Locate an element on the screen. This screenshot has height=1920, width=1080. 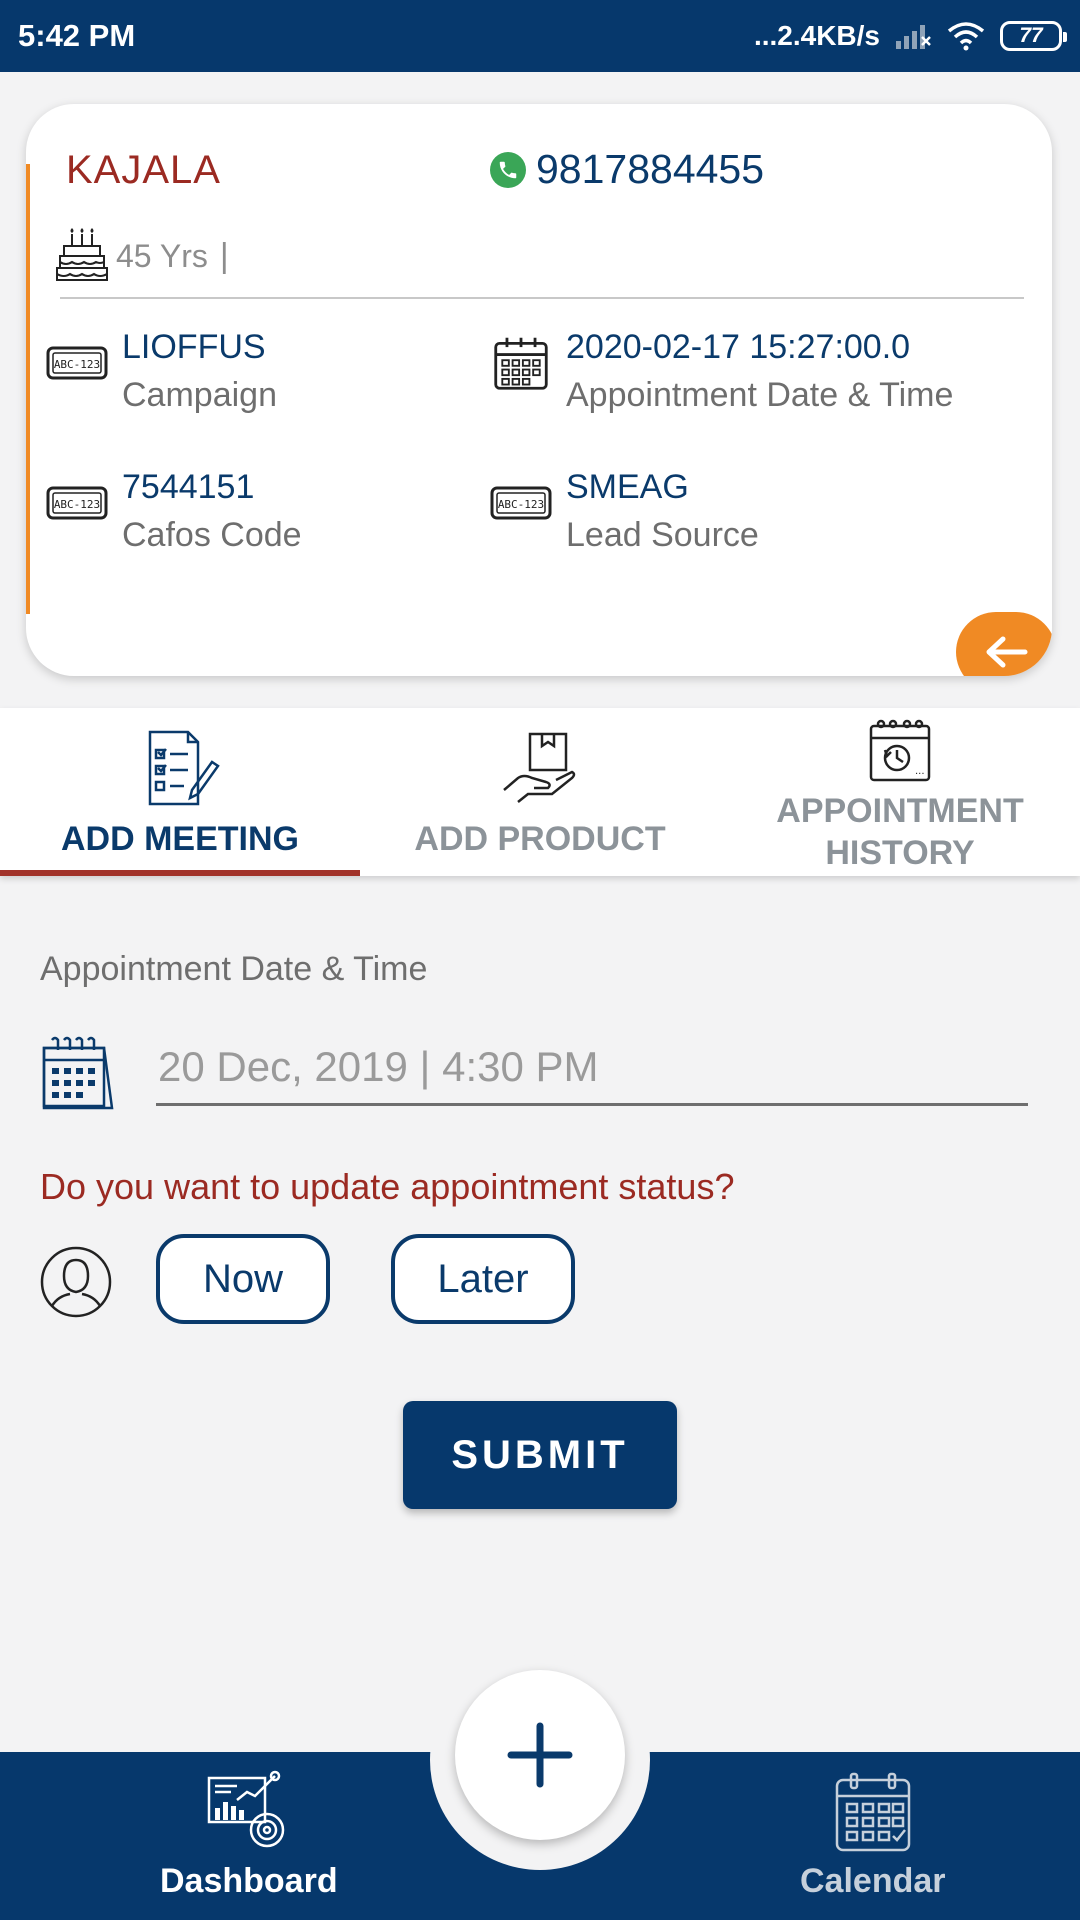
status-indicators: ...2.4KB/s 77 is located at coordinates (910, 36).